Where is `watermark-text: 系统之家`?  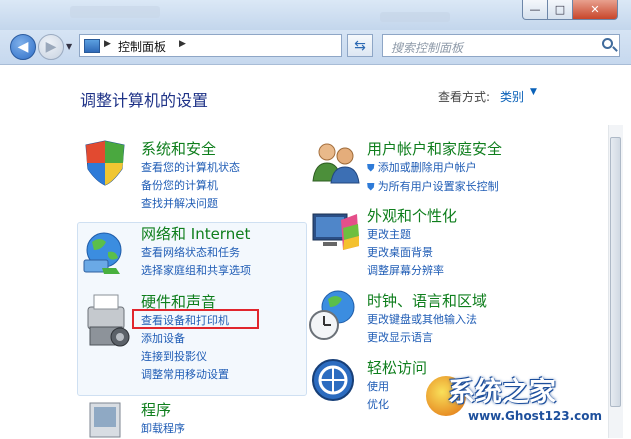 watermark-text: 系统之家 is located at coordinates (502, 392).